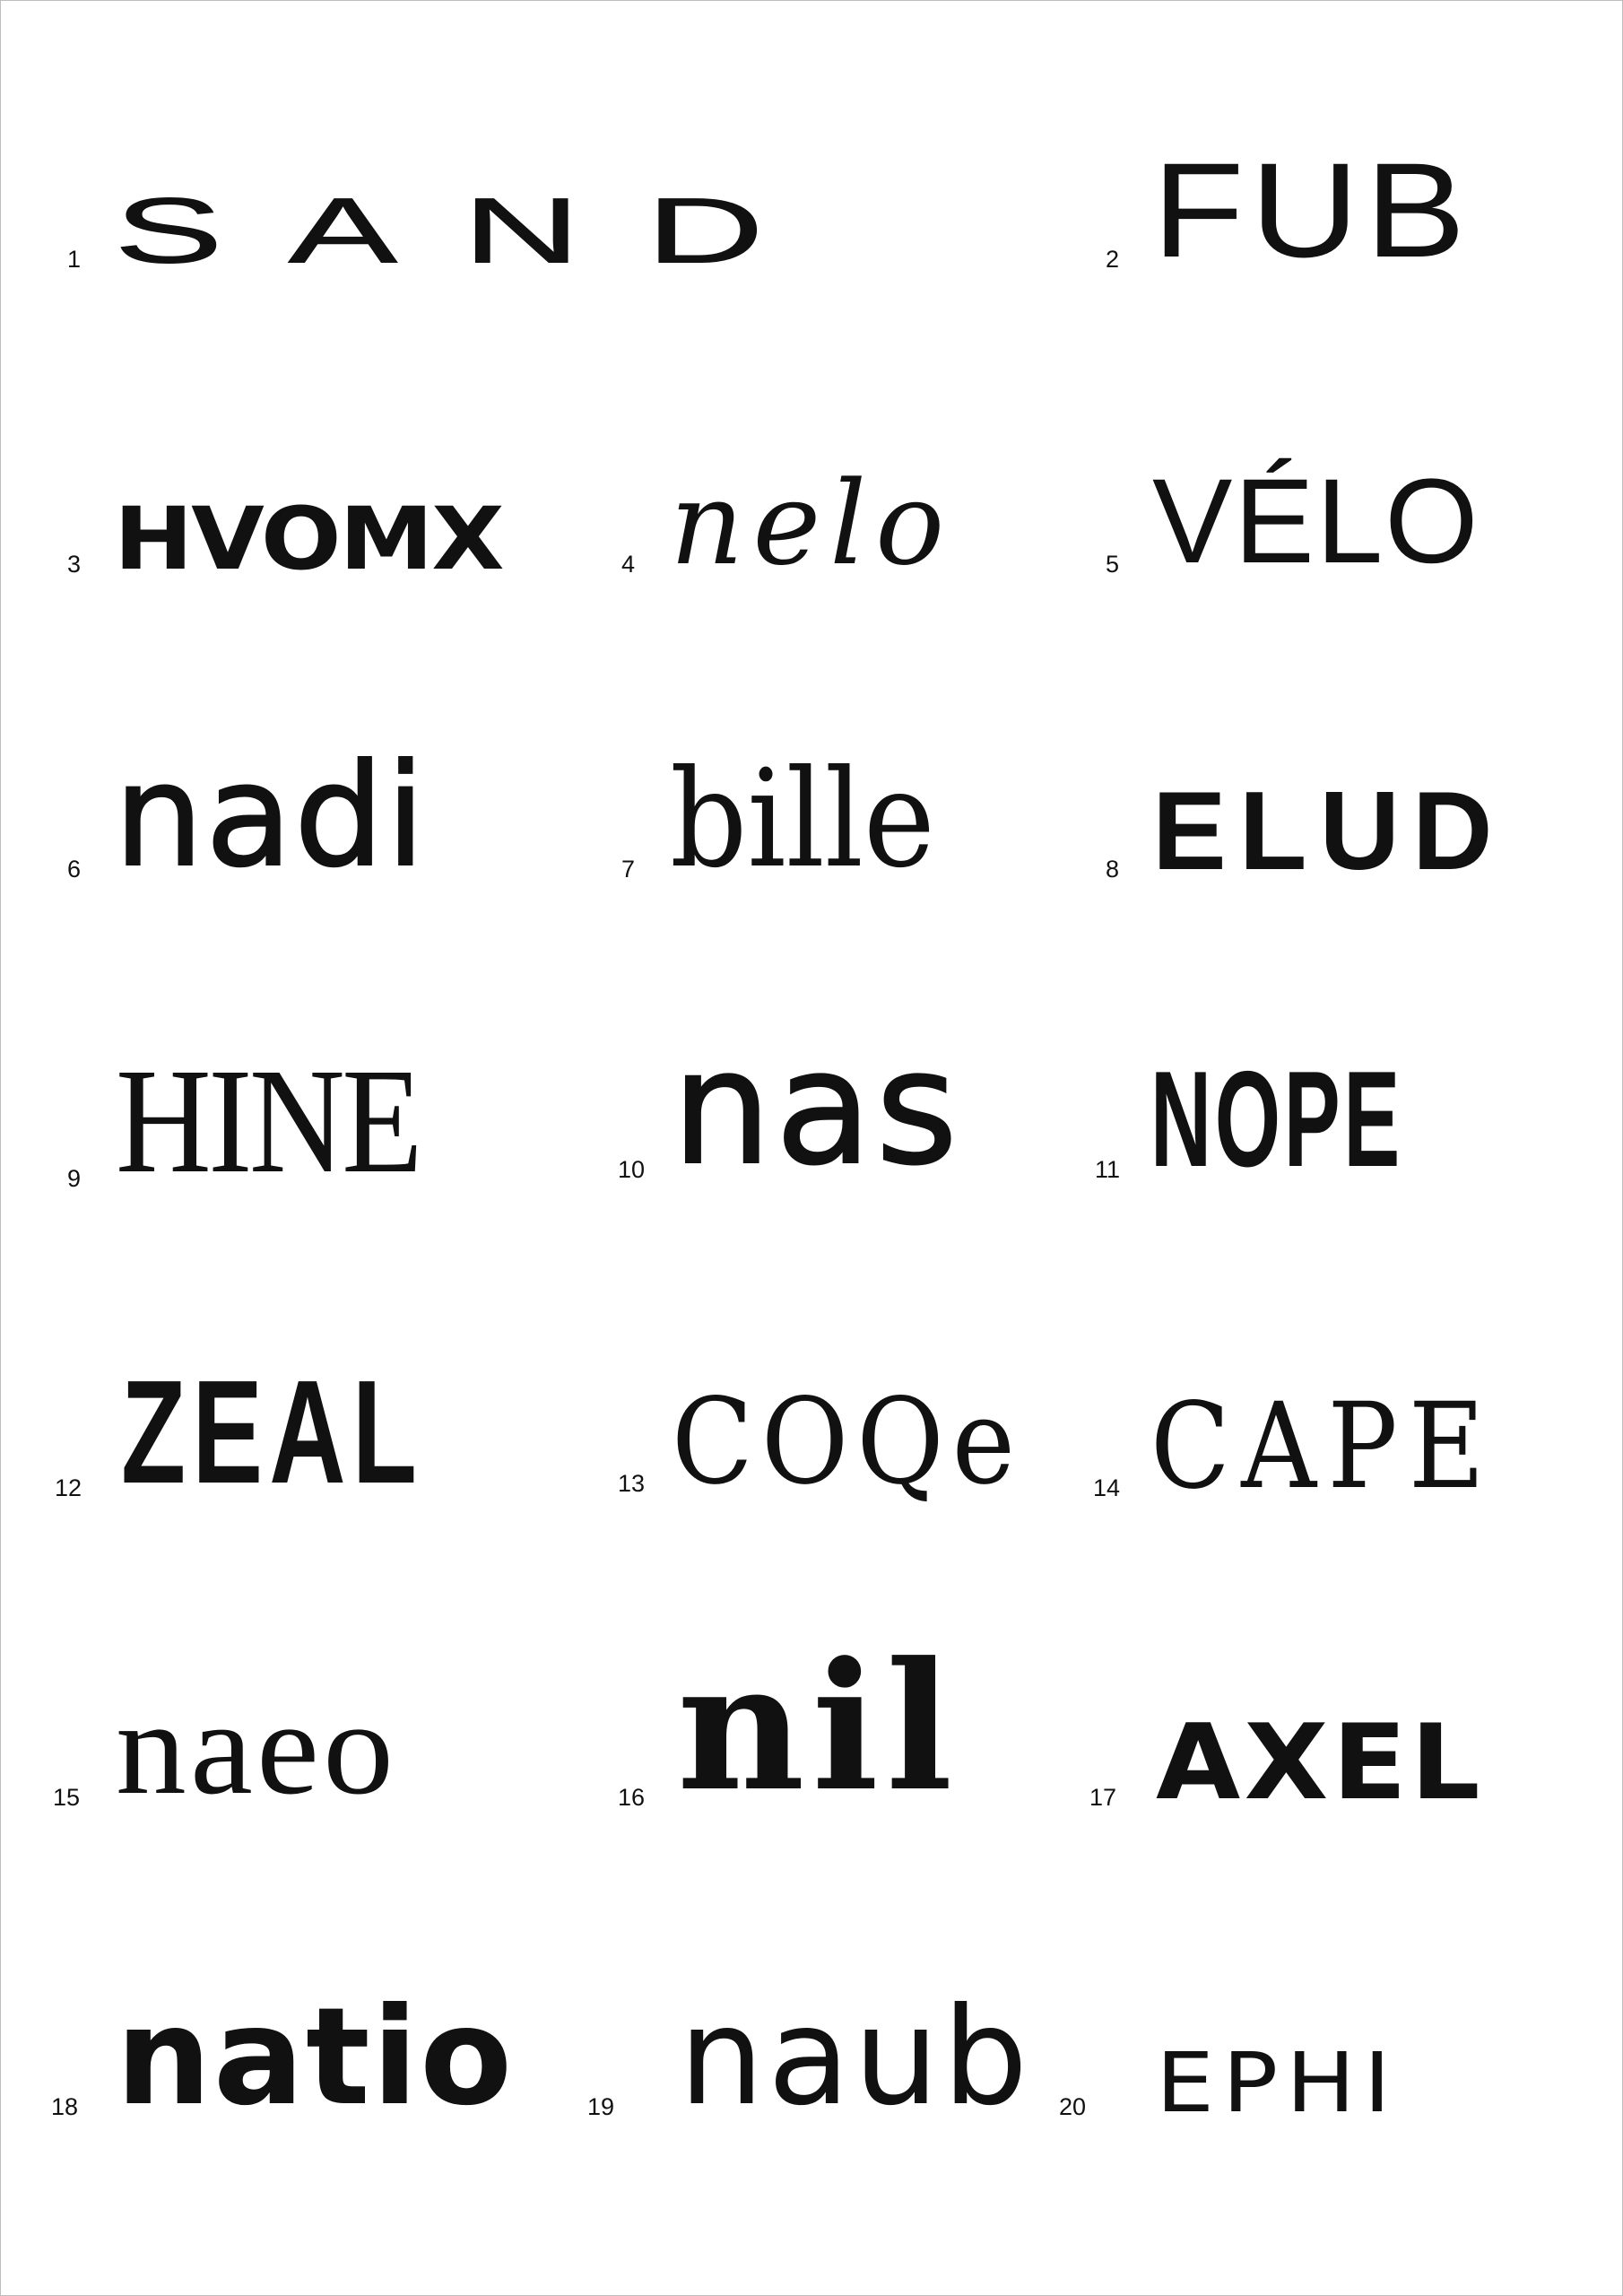  Describe the element at coordinates (855, 2057) in the screenshot. I see `specimen-word: naub` at that location.